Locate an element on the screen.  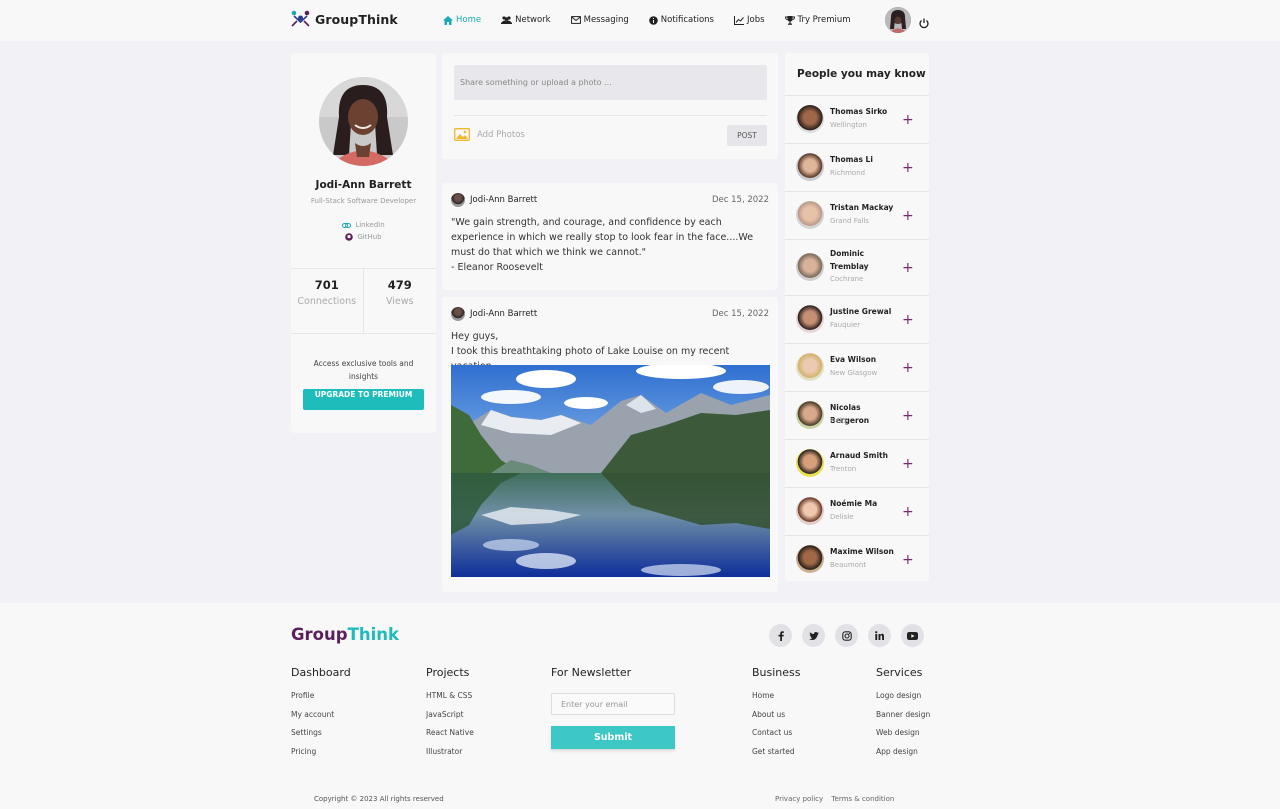
author-name: Jodi-Ann Barrett is located at coordinates (504, 200).